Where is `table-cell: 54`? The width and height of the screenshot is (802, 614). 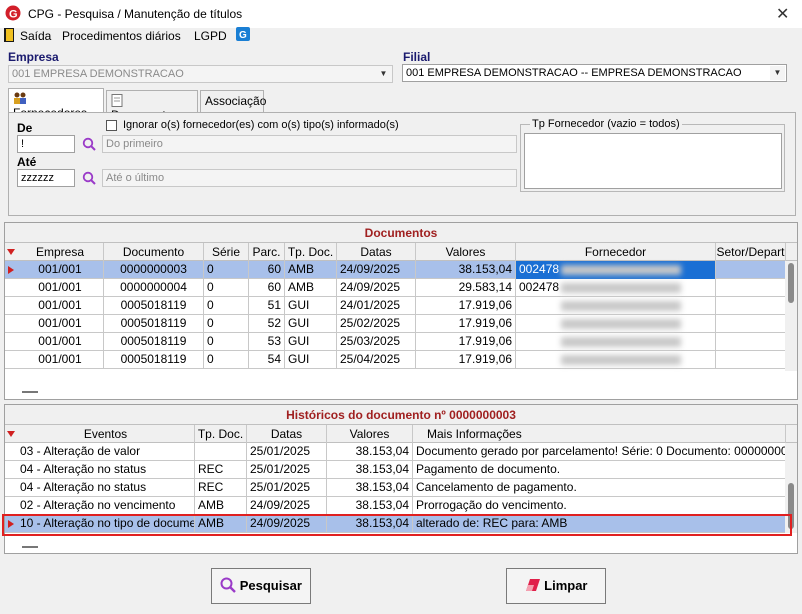
table-cell: 54 is located at coordinates (267, 360).